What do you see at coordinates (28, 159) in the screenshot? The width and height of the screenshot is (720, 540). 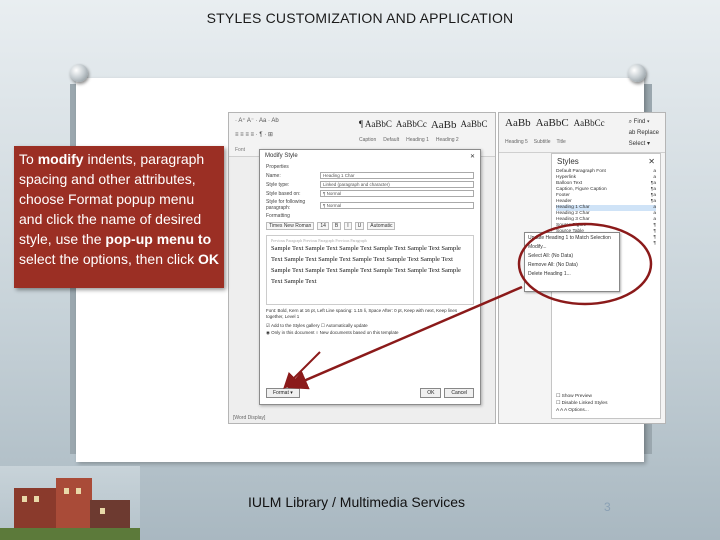 I see `callout-text: To` at bounding box center [28, 159].